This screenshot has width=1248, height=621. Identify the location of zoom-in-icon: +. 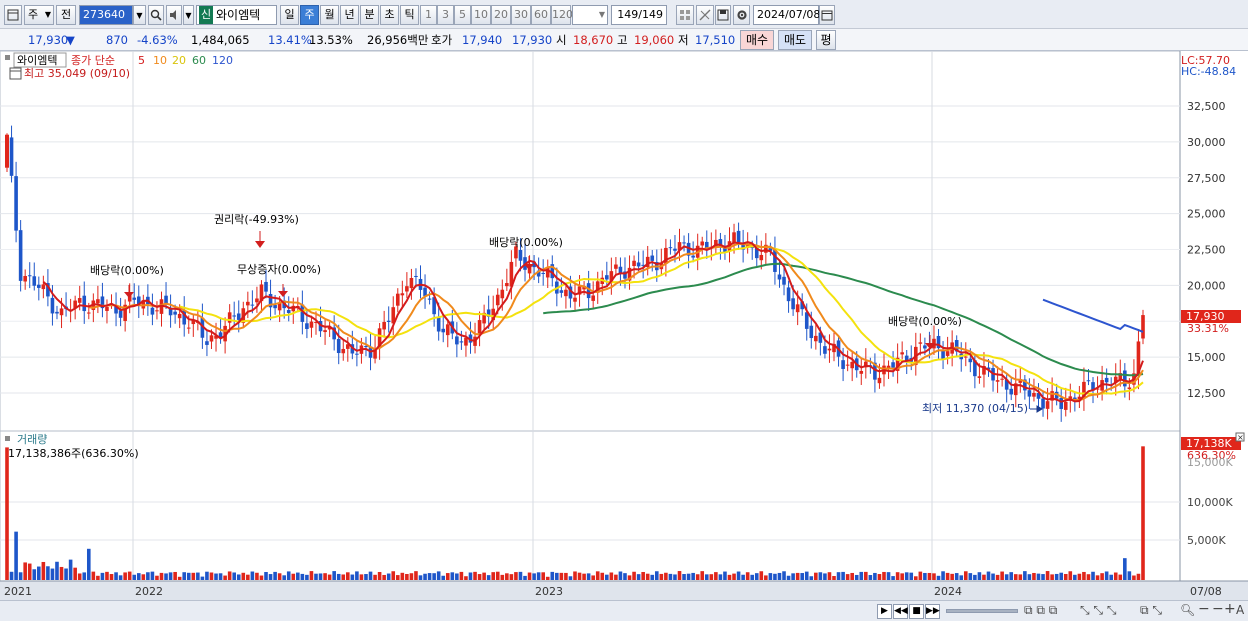
(1230, 609).